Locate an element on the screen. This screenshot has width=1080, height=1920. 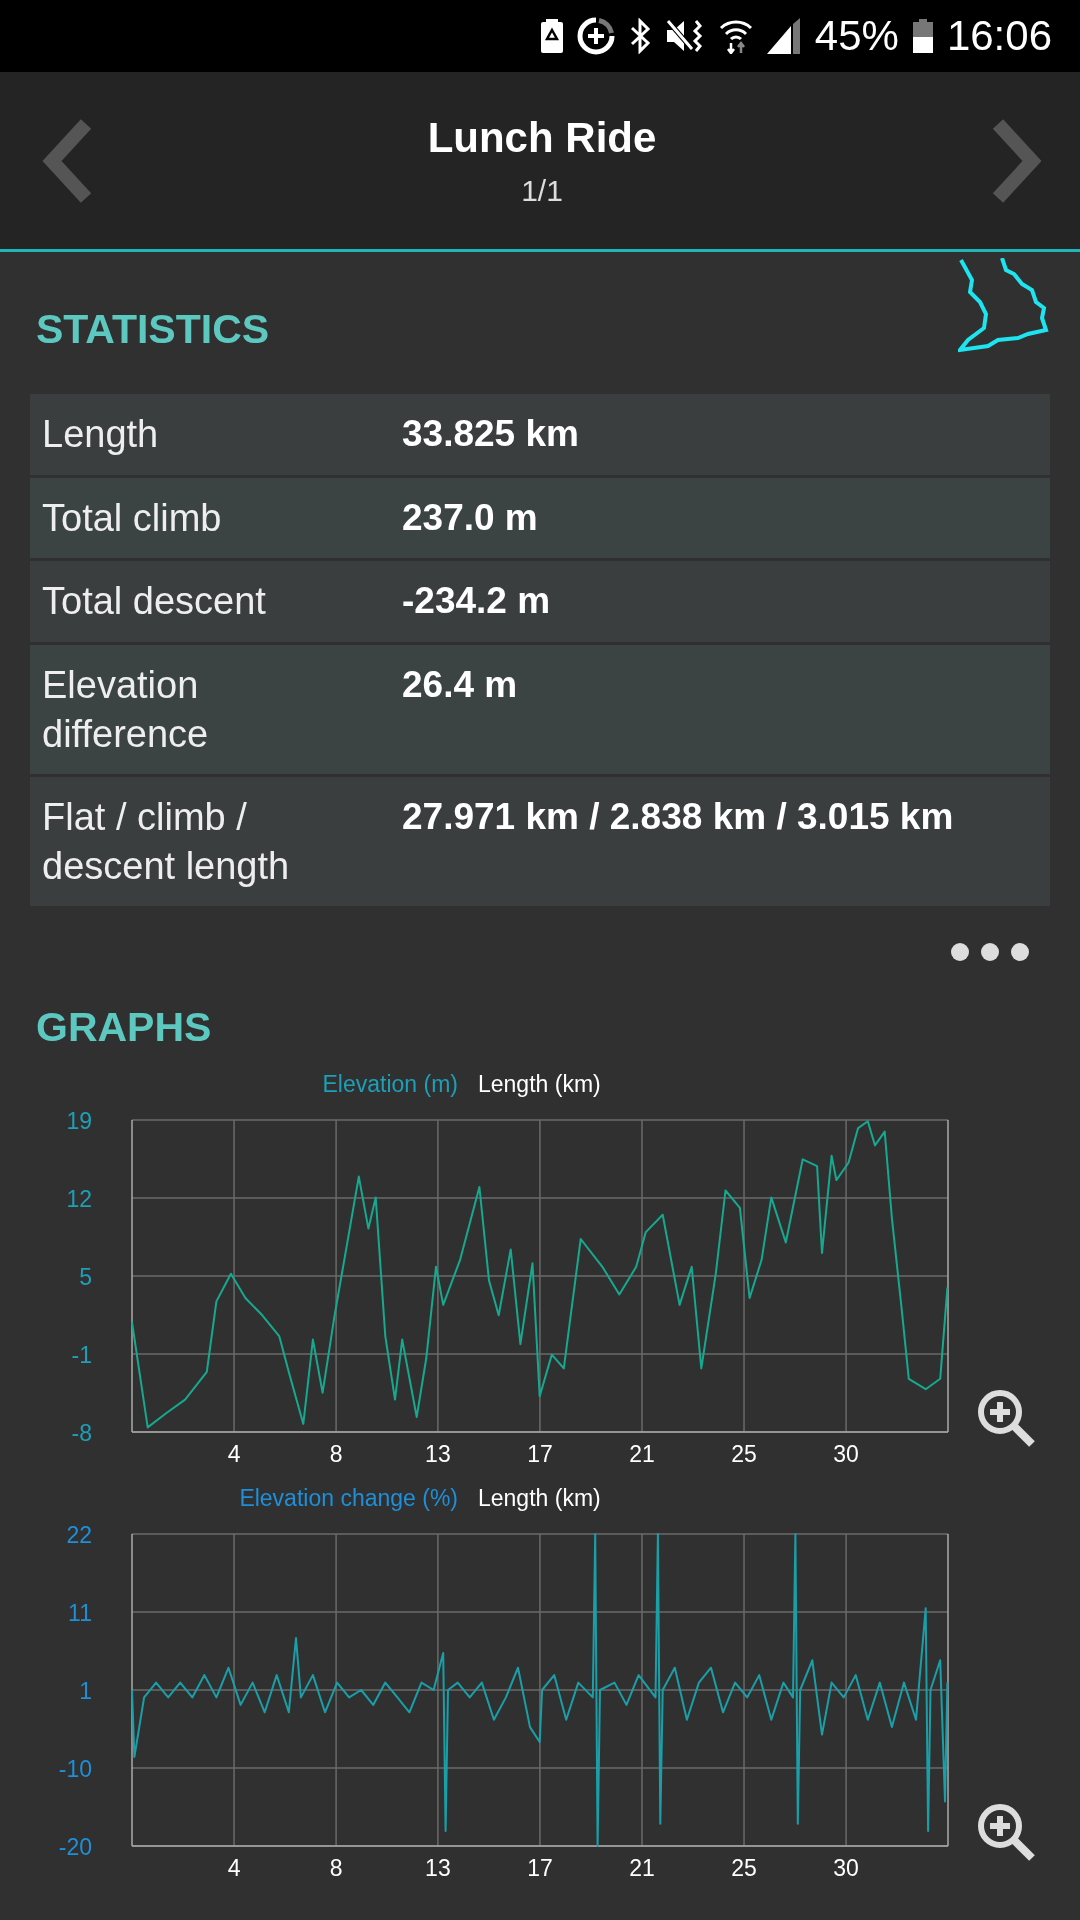
battery-icon is located at coordinates (922, 36).